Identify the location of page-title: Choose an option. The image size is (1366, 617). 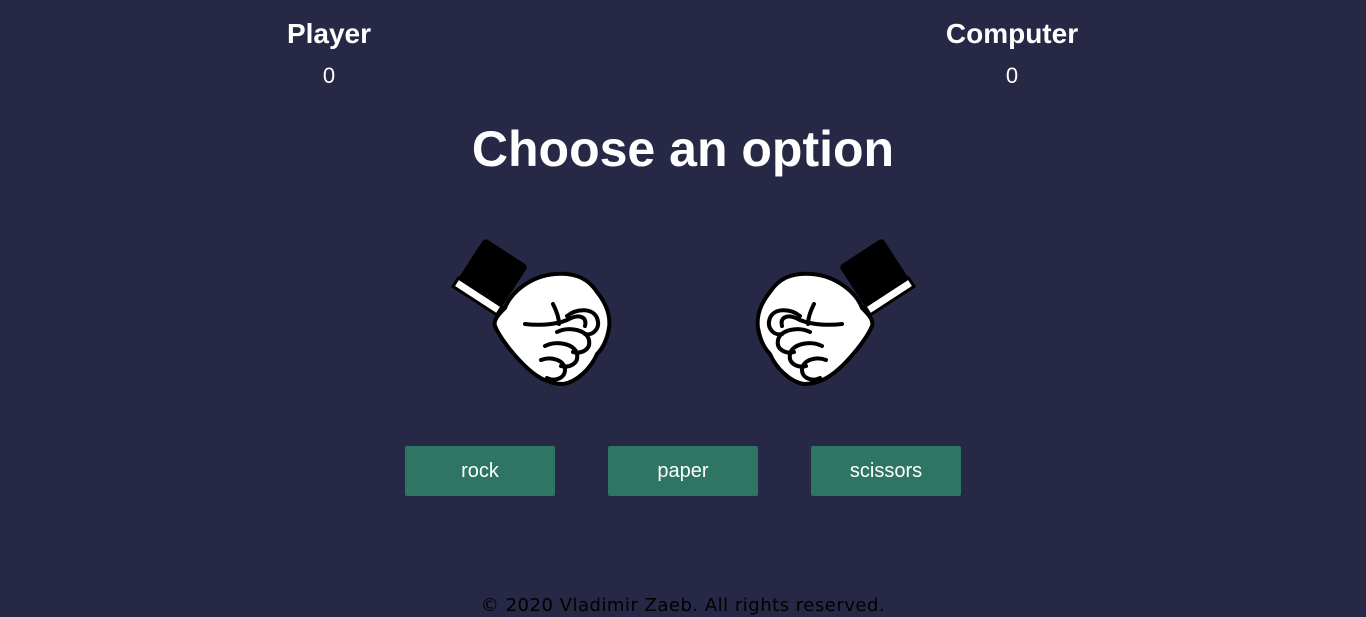
(683, 149).